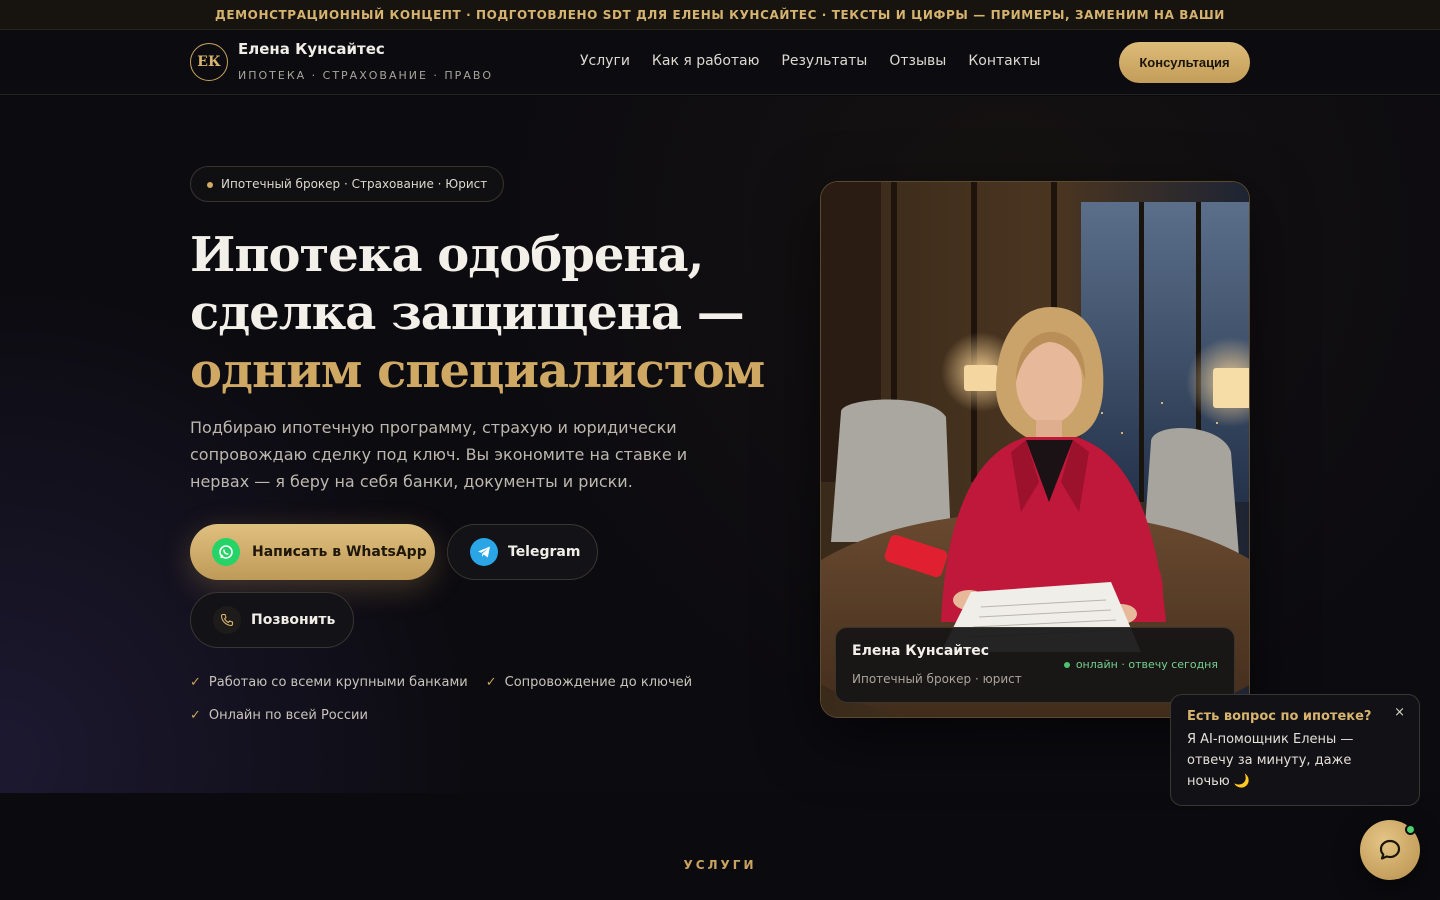 The height and width of the screenshot is (900, 1440). I want to click on profile-role: Ипотечный брокер · юрист, so click(937, 679).